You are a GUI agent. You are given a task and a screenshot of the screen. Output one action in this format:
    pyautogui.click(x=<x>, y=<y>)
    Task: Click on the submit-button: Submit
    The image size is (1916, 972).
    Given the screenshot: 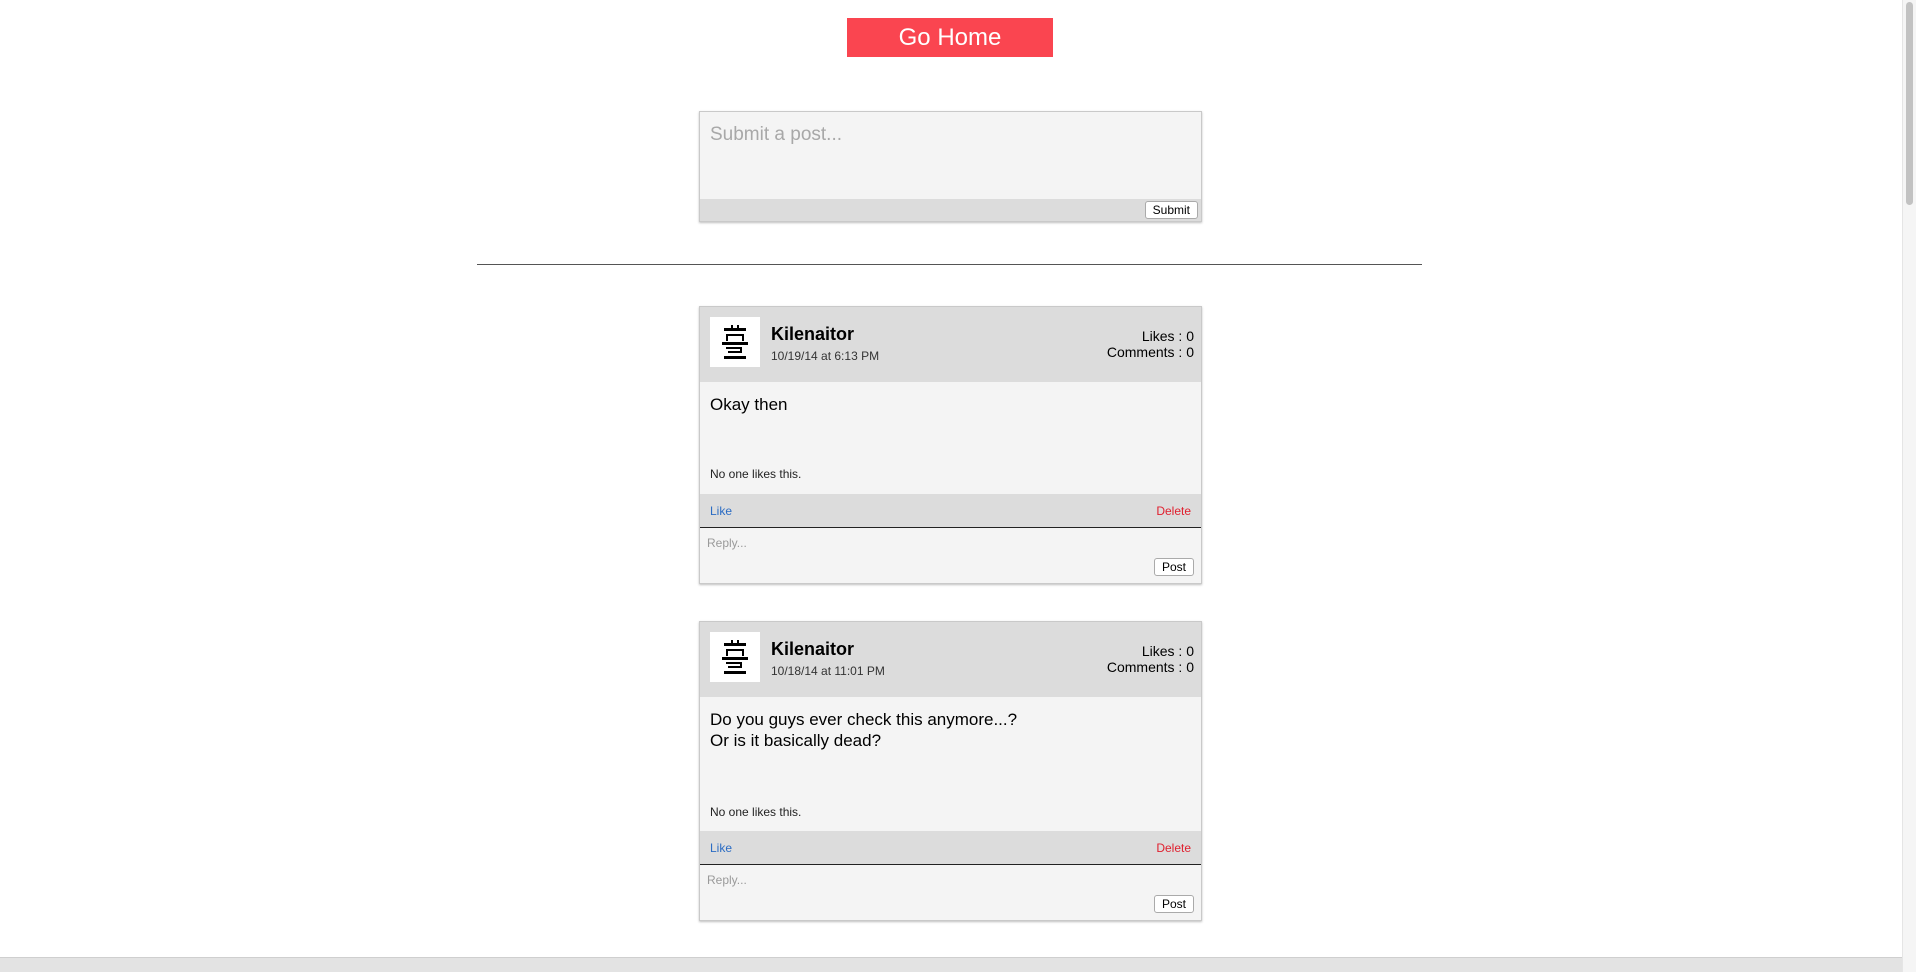 What is the action you would take?
    pyautogui.click(x=1171, y=210)
    